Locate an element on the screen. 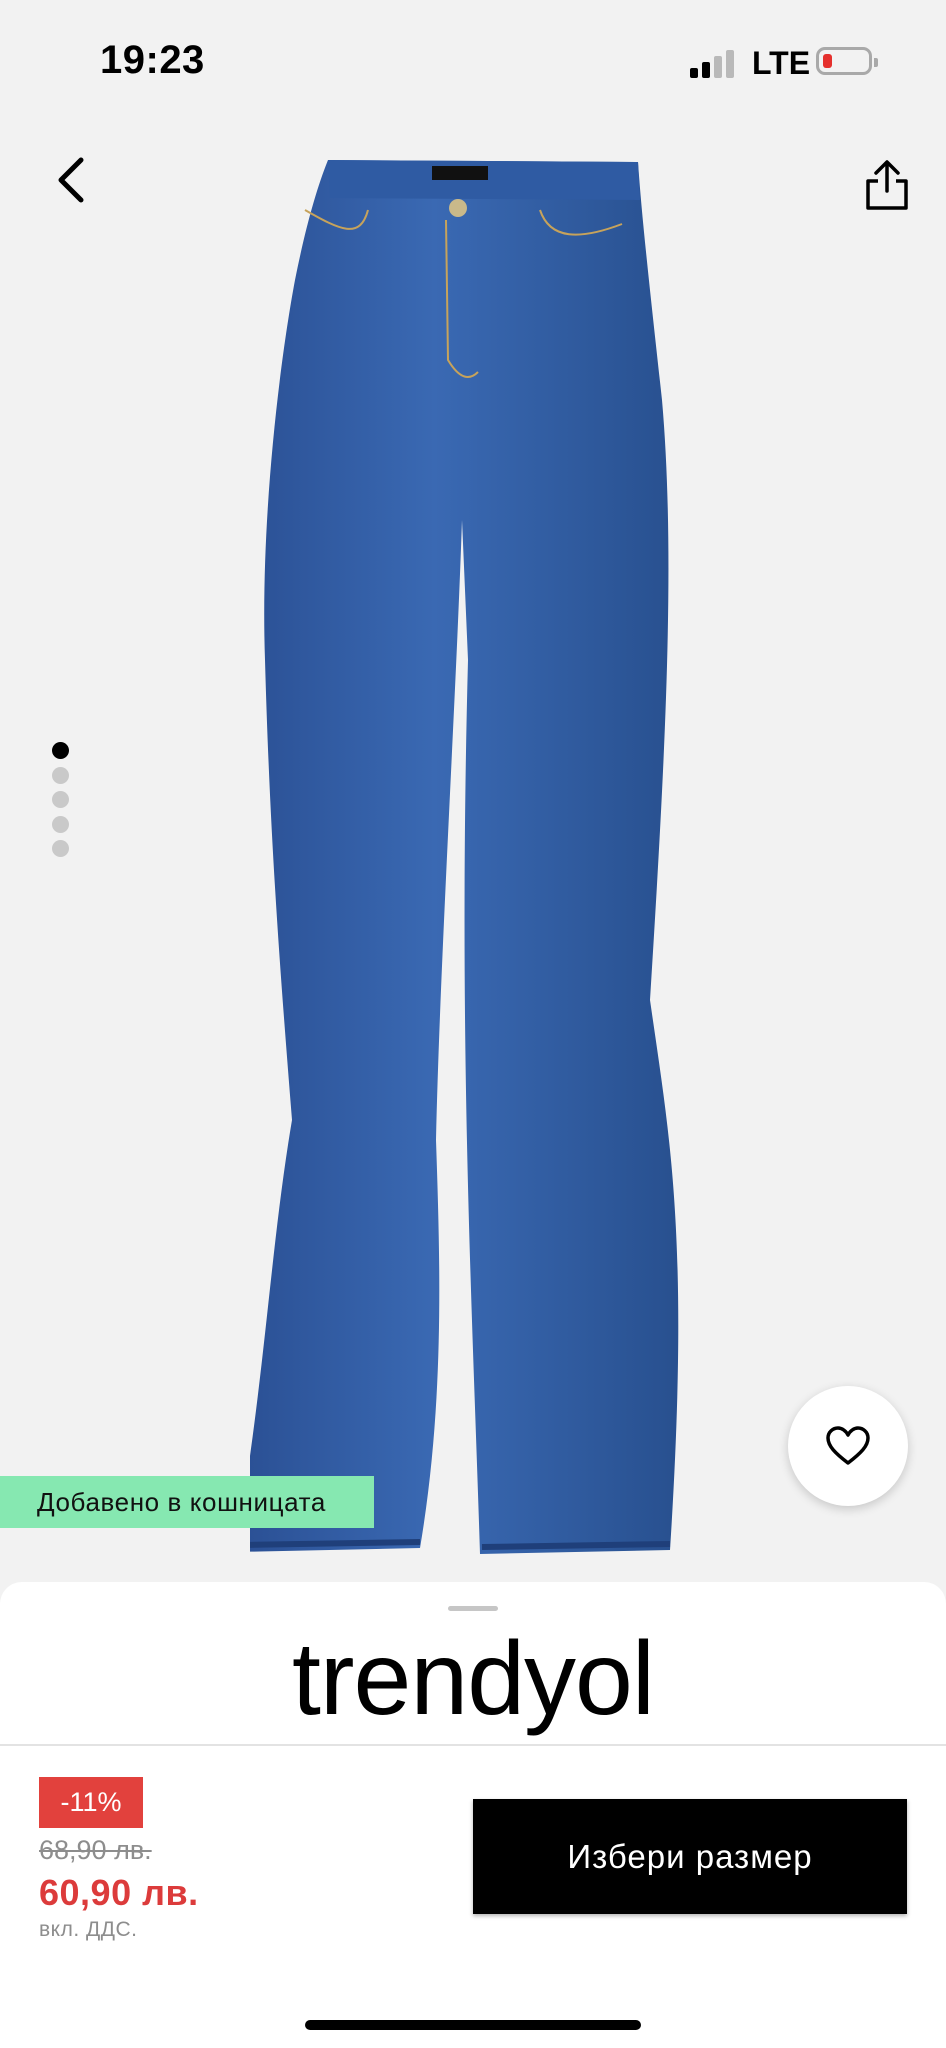 Image resolution: width=946 pixels, height=2048 pixels. favorite-button is located at coordinates (848, 1446).